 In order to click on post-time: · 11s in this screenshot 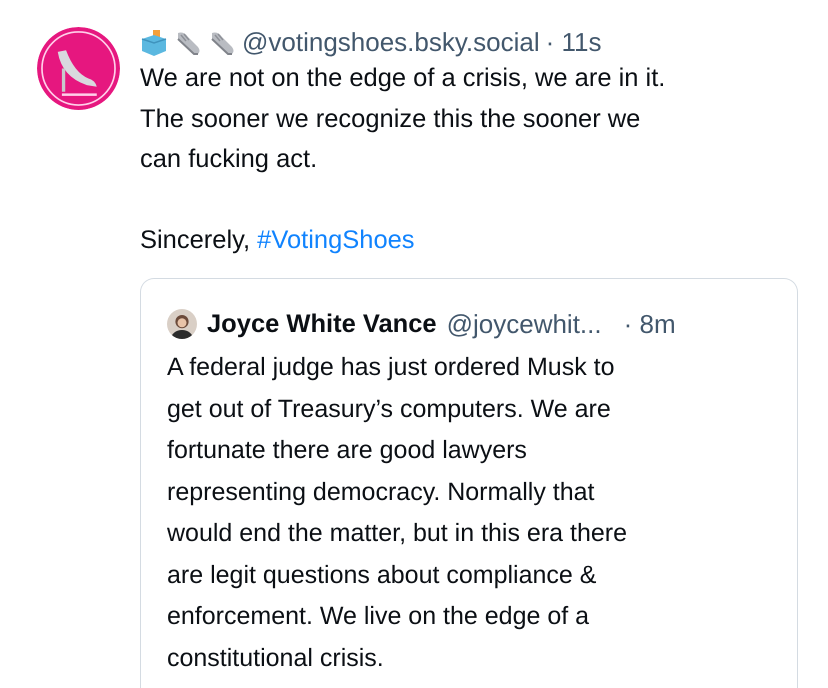, I will do `click(574, 42)`.